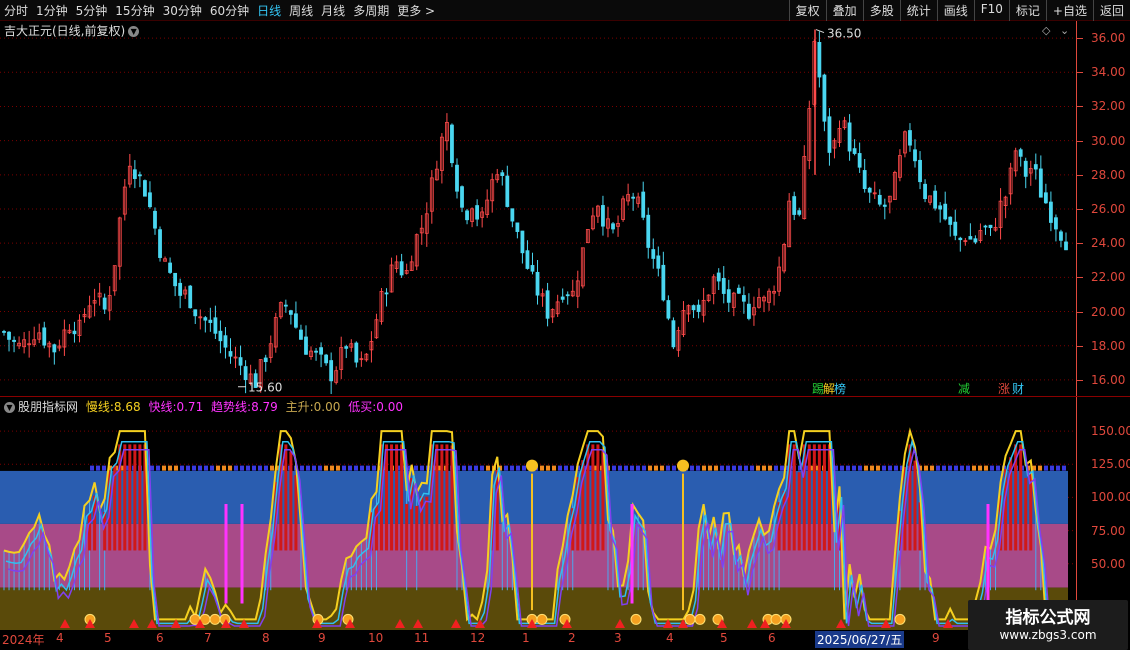 Image resolution: width=1130 pixels, height=650 pixels. Describe the element at coordinates (807, 10) in the screenshot. I see `tool-button-0: 复权` at that location.